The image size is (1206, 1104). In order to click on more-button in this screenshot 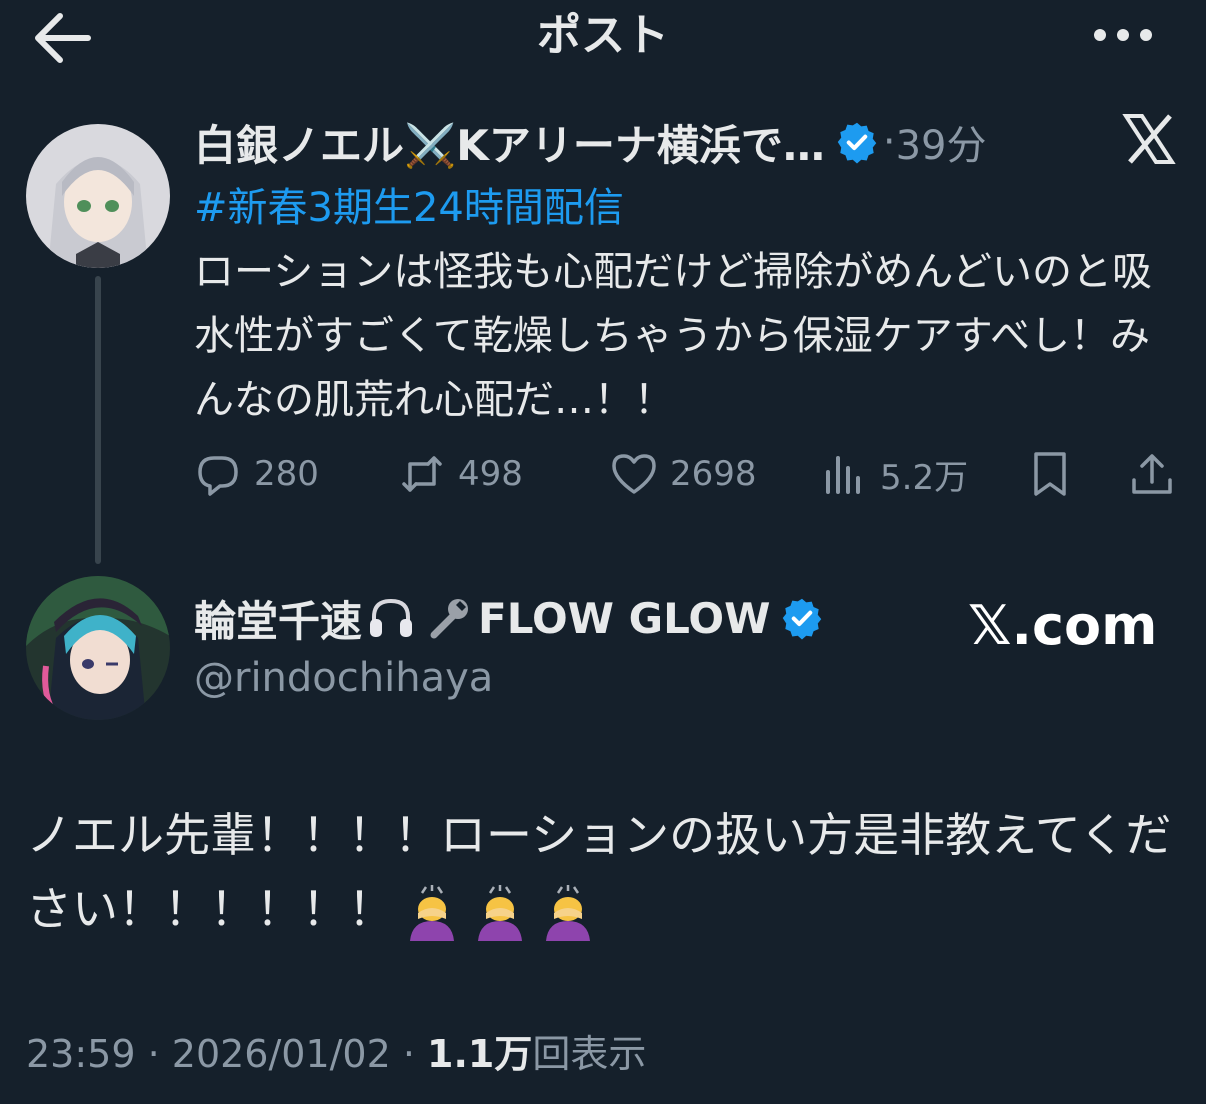, I will do `click(1123, 35)`.